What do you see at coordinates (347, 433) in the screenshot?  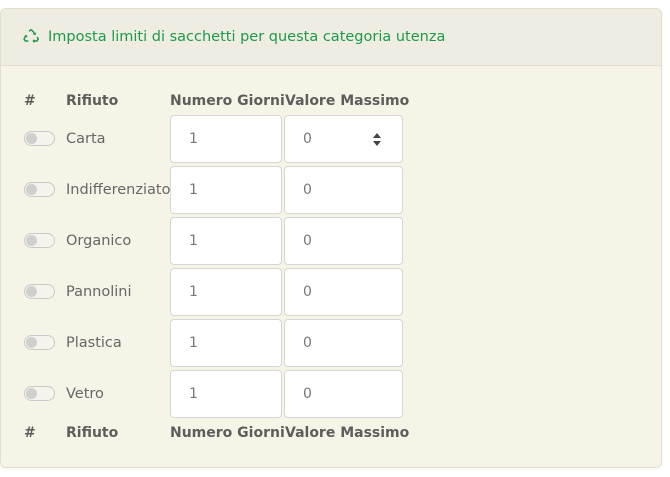 I see `footer-header-valore-massimo: Valore Massimo` at bounding box center [347, 433].